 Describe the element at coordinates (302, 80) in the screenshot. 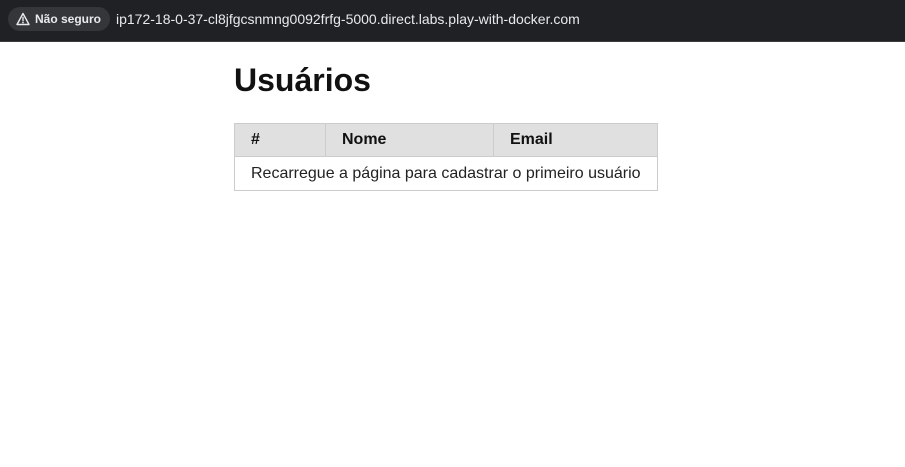

I see `page-title: Usuários` at that location.